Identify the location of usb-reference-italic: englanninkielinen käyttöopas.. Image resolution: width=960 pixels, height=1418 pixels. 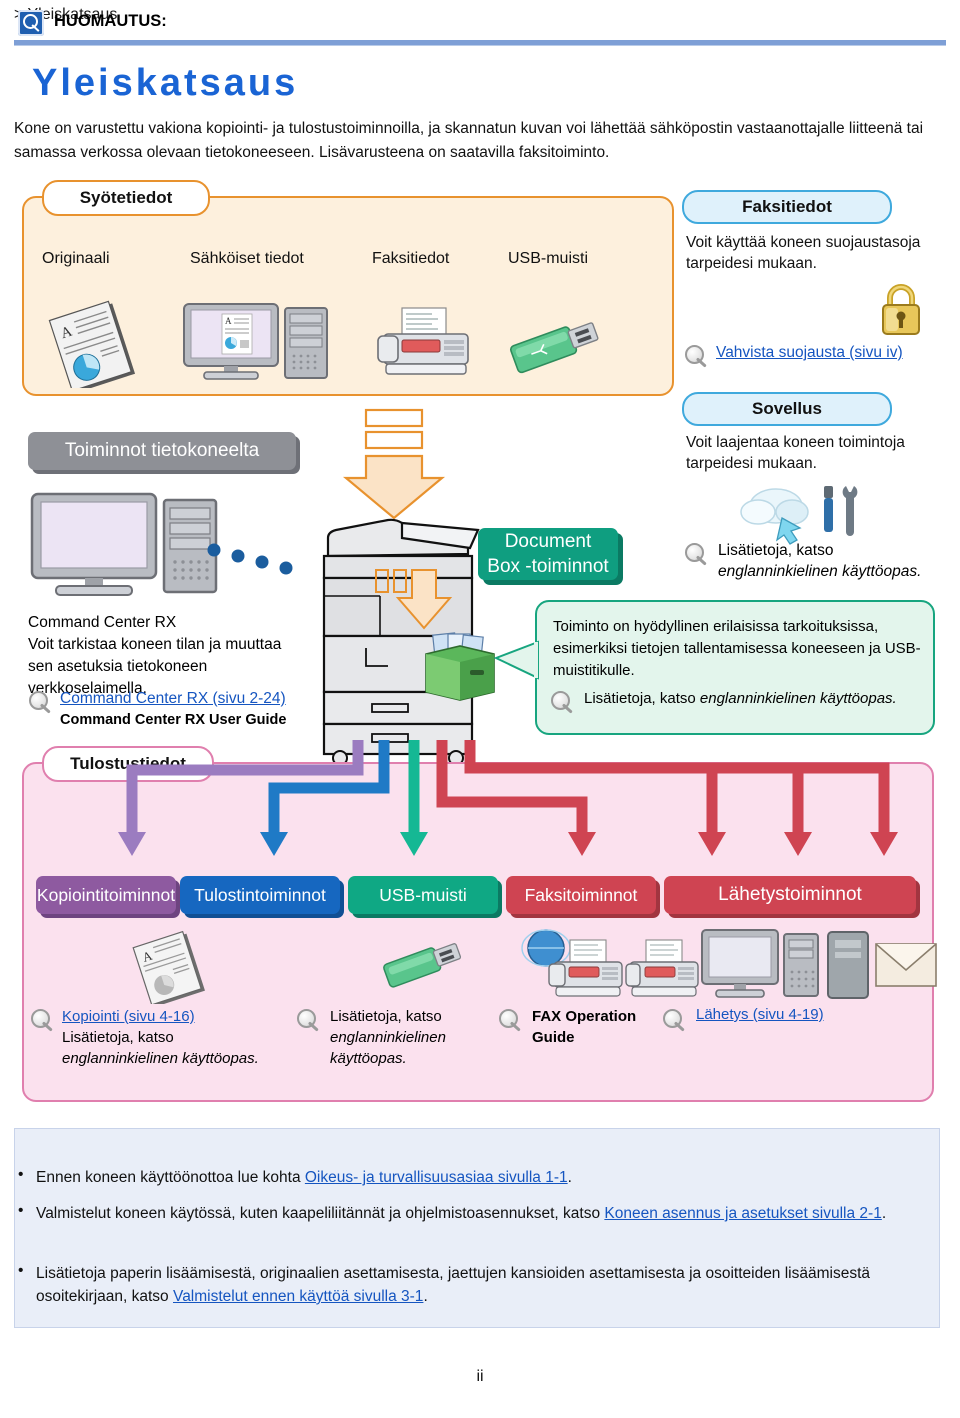
(388, 1048).